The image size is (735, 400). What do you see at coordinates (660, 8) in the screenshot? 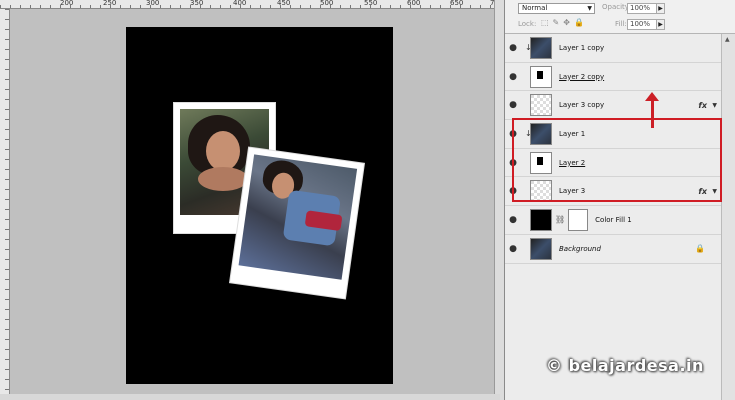
I see `opacity-slider-toggle: ▶` at bounding box center [660, 8].